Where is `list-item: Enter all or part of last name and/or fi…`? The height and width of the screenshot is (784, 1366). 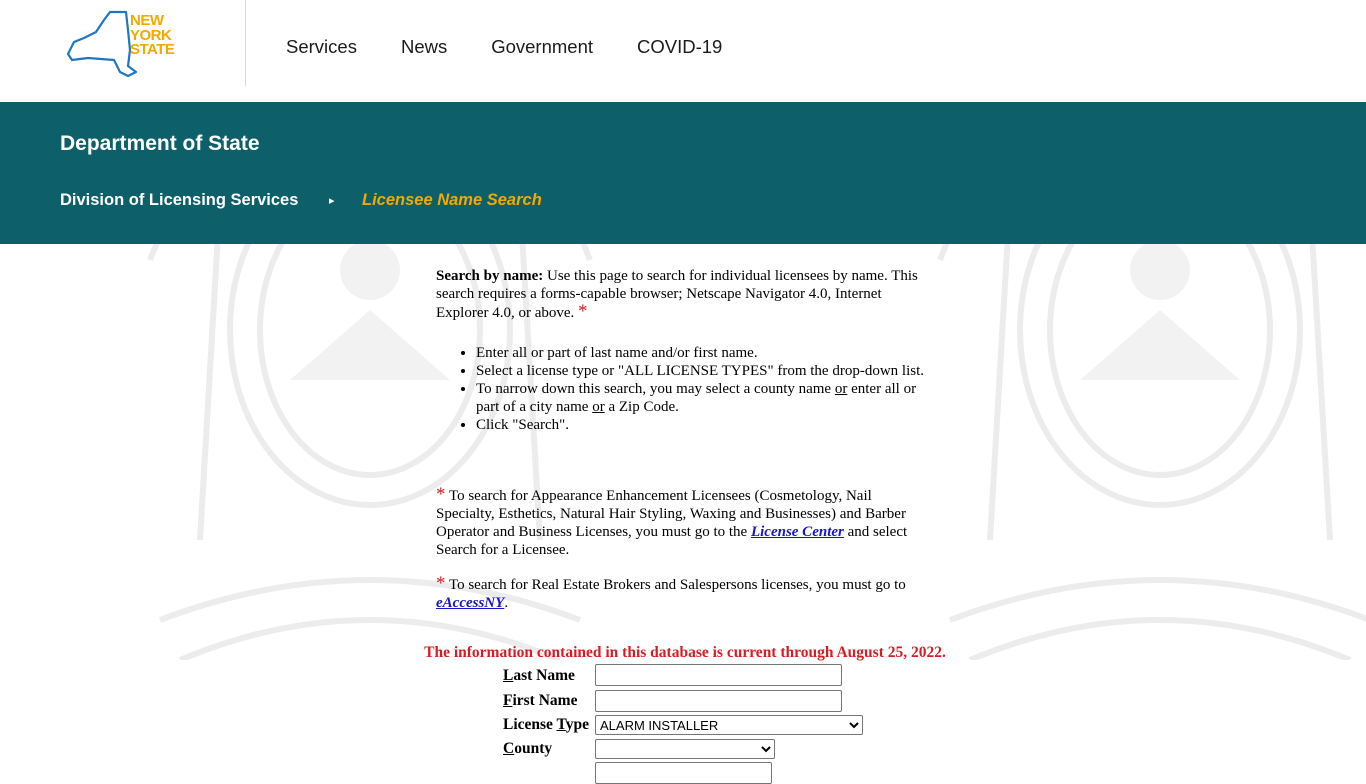
list-item: Enter all or part of last name and/or fi… is located at coordinates (701, 353).